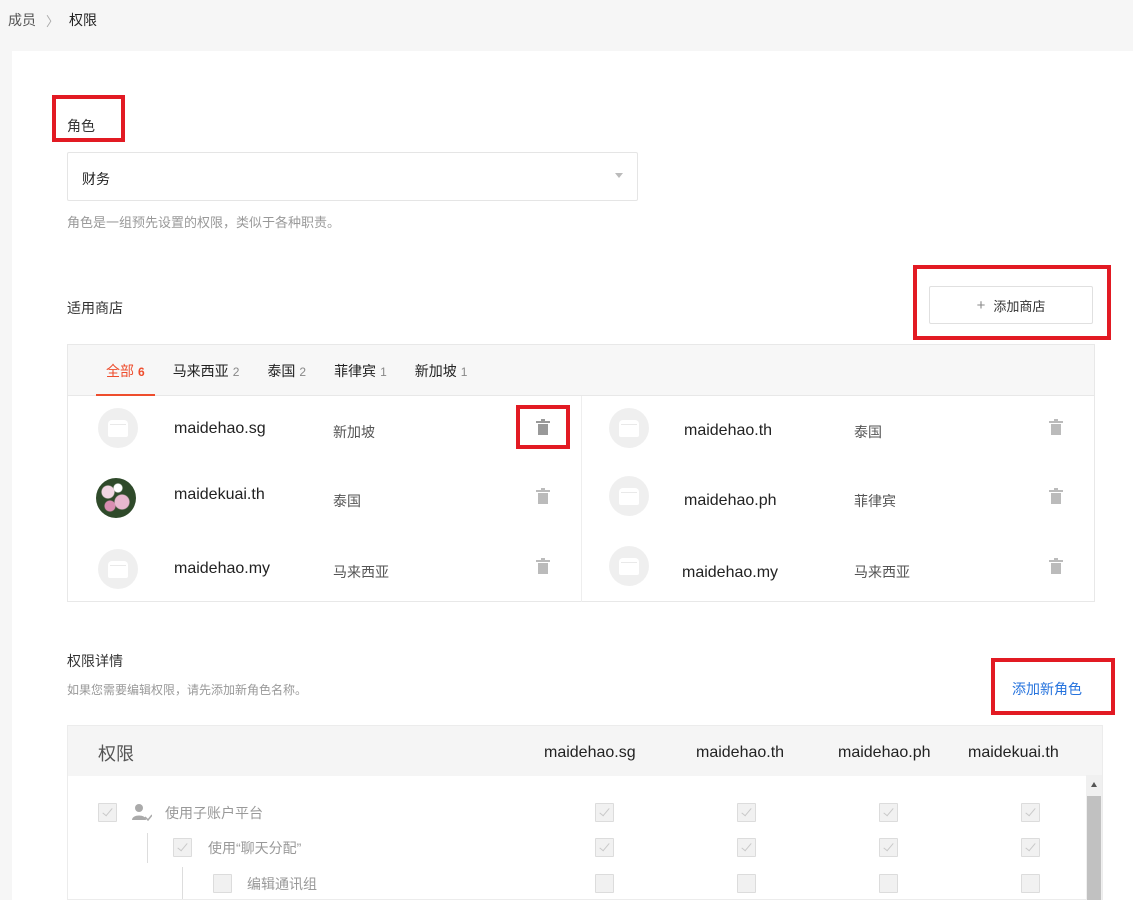  I want to click on column-divider, so click(581, 499).